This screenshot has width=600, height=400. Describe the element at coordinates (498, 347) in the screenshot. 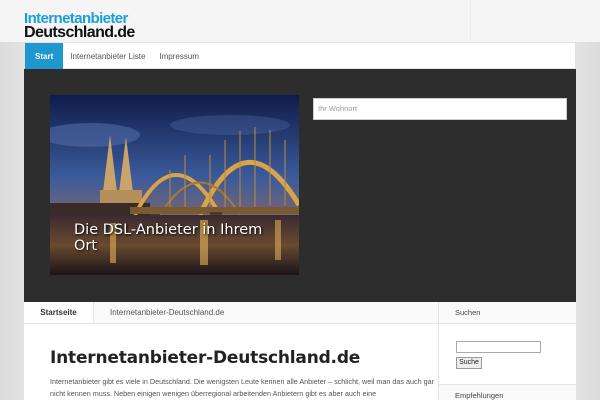

I see `sidebar-search-input` at that location.